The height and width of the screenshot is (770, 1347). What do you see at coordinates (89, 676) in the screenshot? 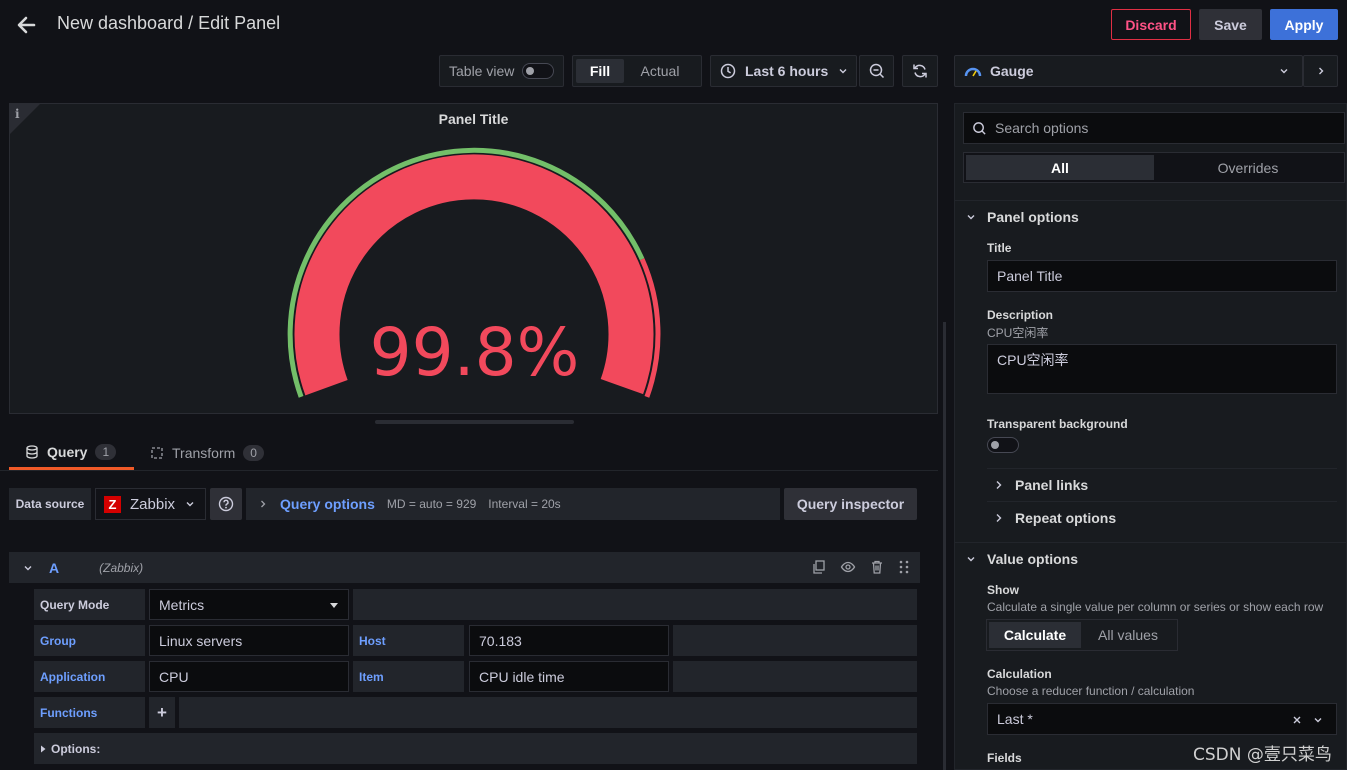
I see `application-label: Application` at bounding box center [89, 676].